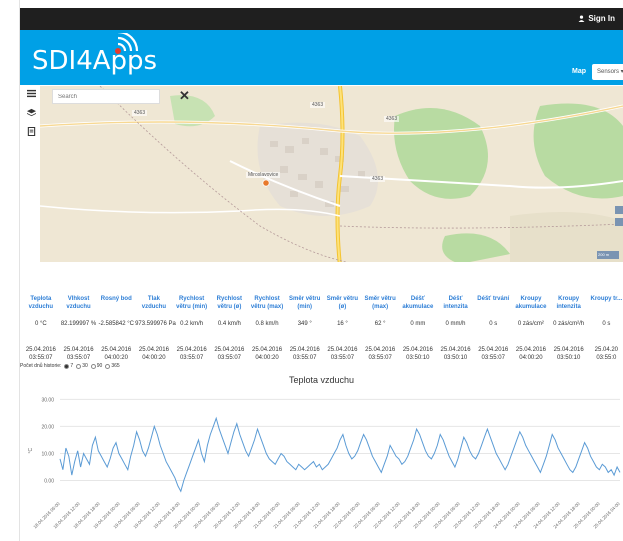 This screenshot has width=623, height=541. Describe the element at coordinates (31, 131) in the screenshot. I see `document-icon` at that location.